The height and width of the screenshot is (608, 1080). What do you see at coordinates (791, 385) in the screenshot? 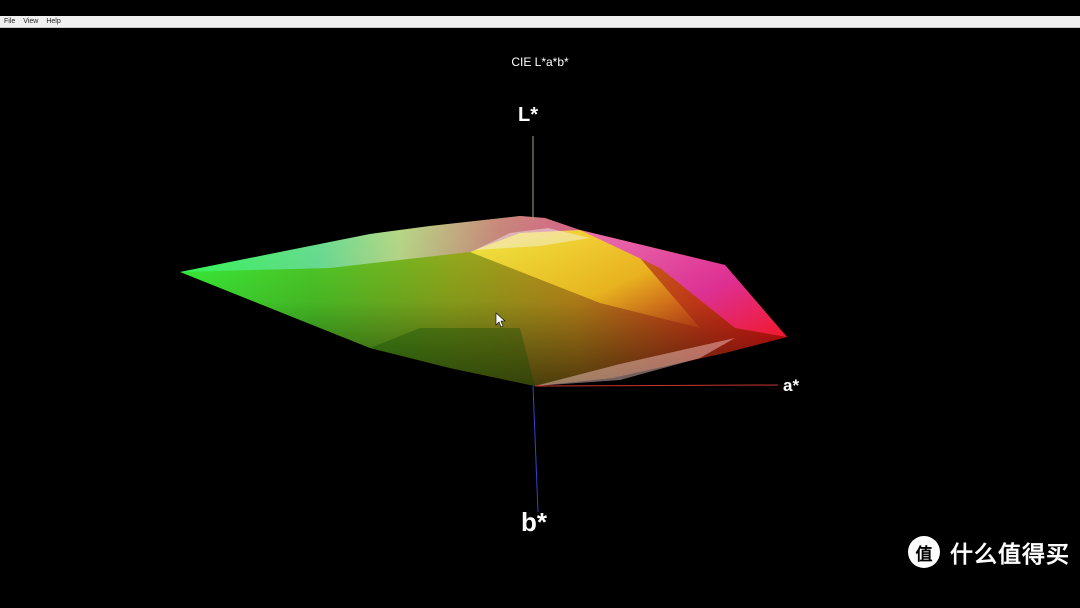
I see `a-axis-label: a*` at bounding box center [791, 385].